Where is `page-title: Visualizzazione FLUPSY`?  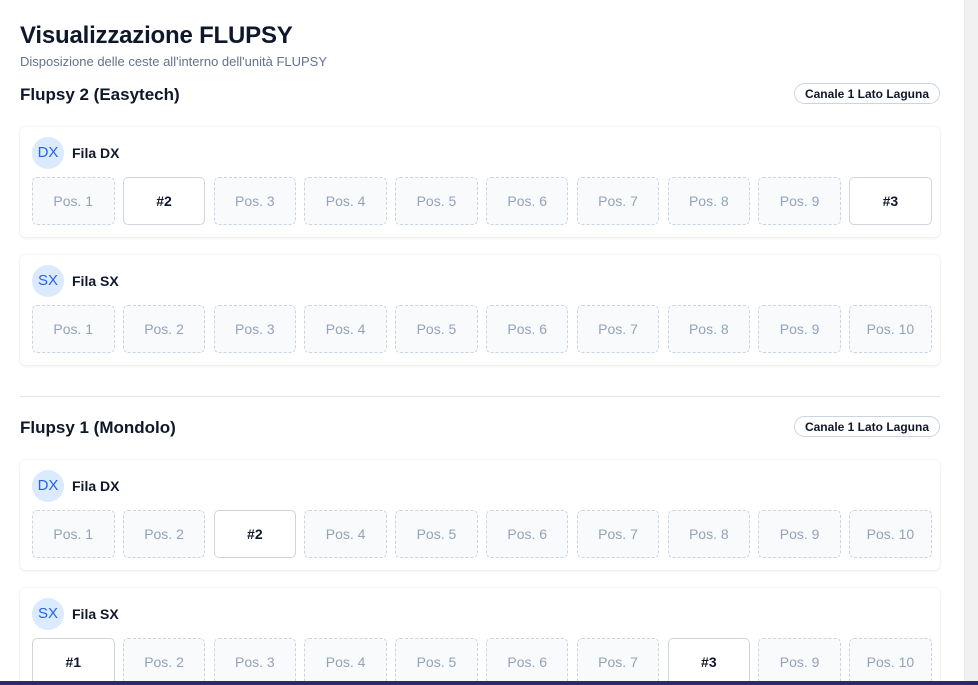
page-title: Visualizzazione FLUPSY is located at coordinates (156, 35).